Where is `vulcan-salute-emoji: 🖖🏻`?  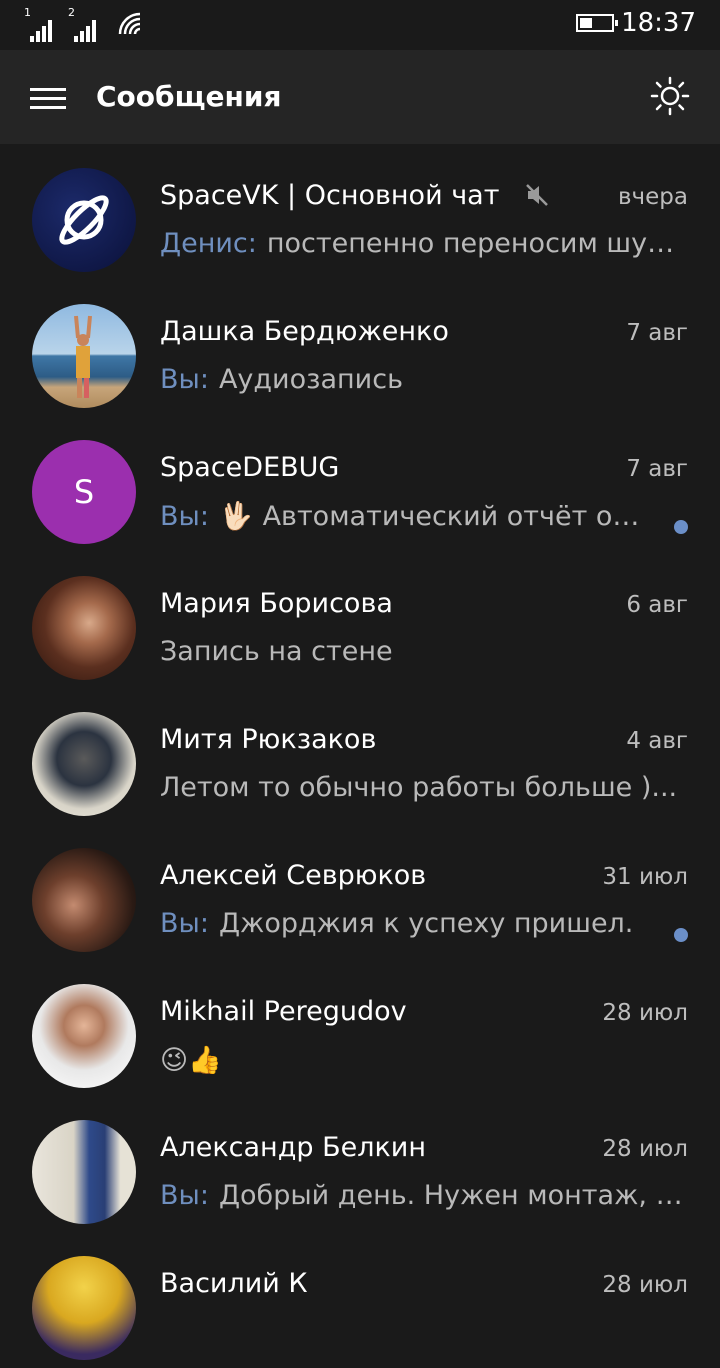 vulcan-salute-emoji: 🖖🏻 is located at coordinates (235, 516).